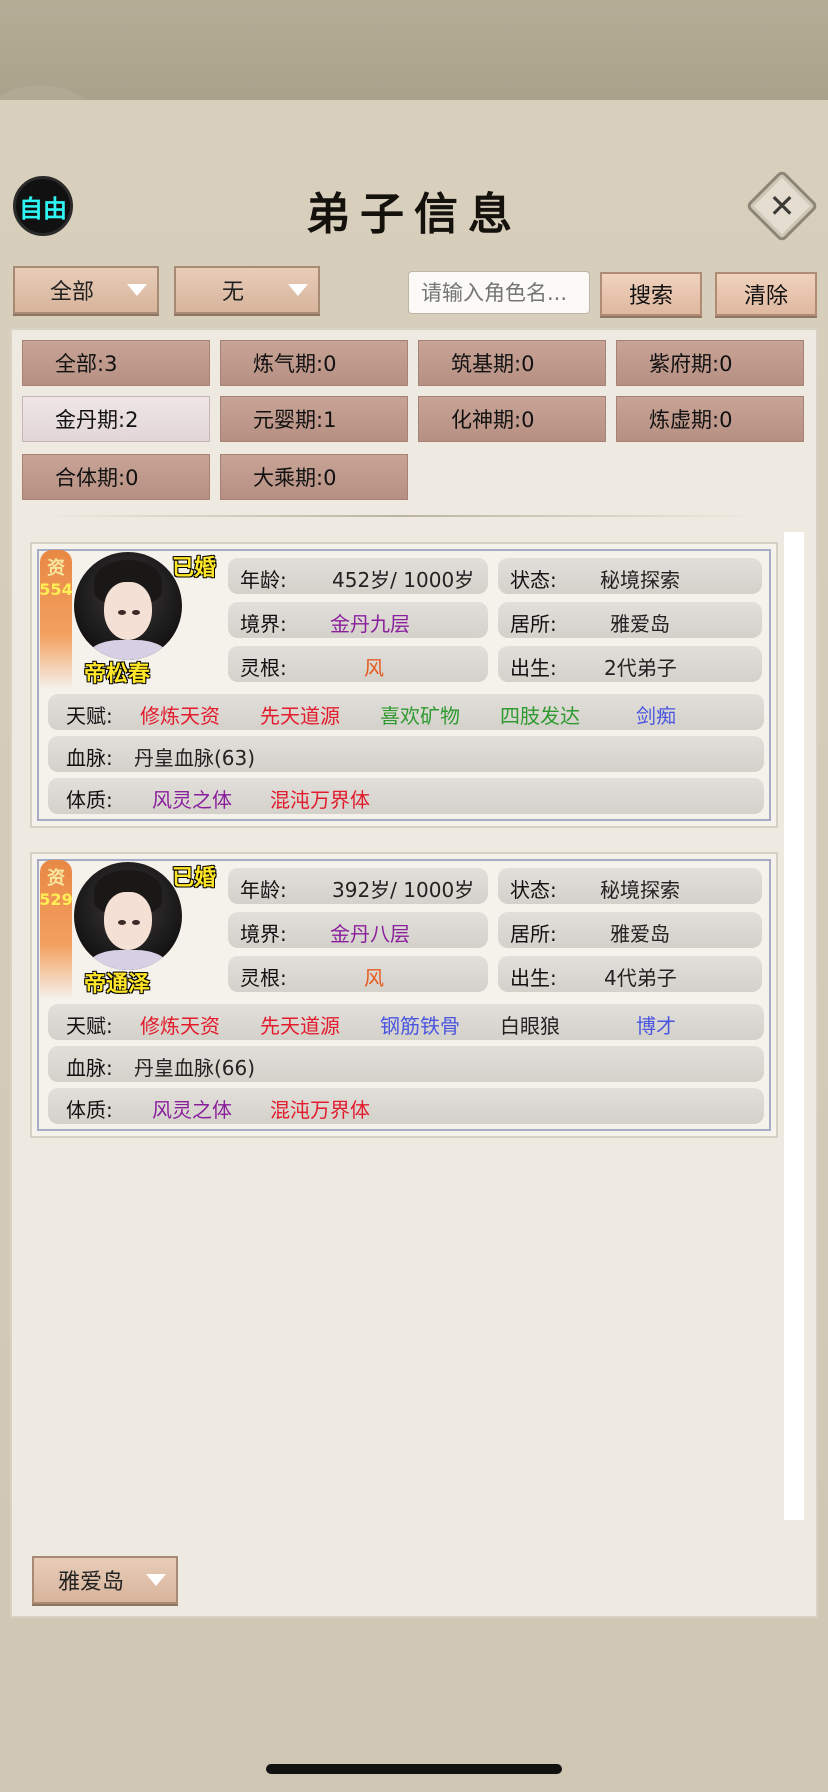  I want to click on realm-row: 境界: 金丹九层, so click(358, 620).